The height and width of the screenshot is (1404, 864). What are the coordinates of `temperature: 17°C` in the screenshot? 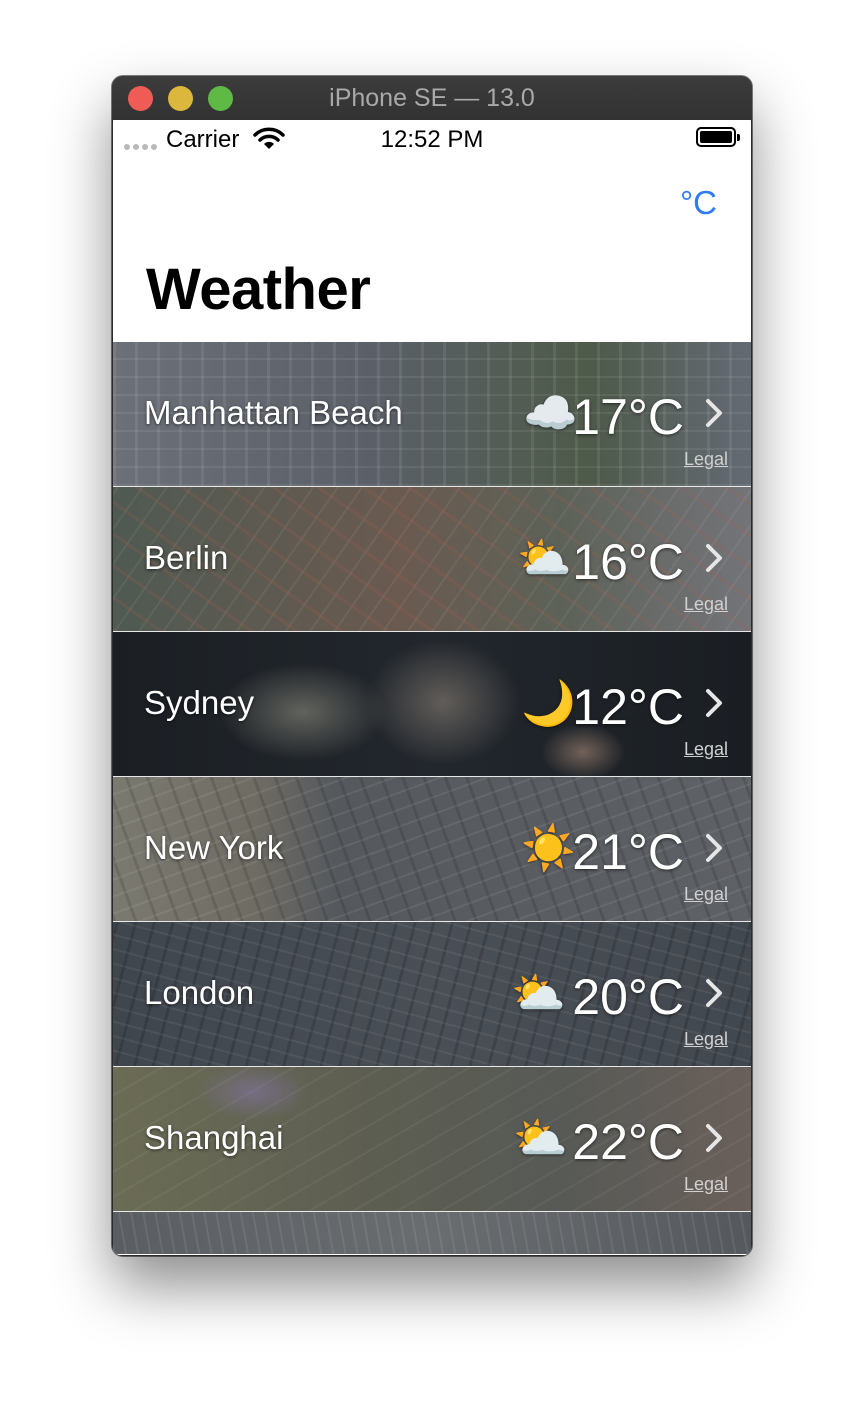 It's located at (628, 417).